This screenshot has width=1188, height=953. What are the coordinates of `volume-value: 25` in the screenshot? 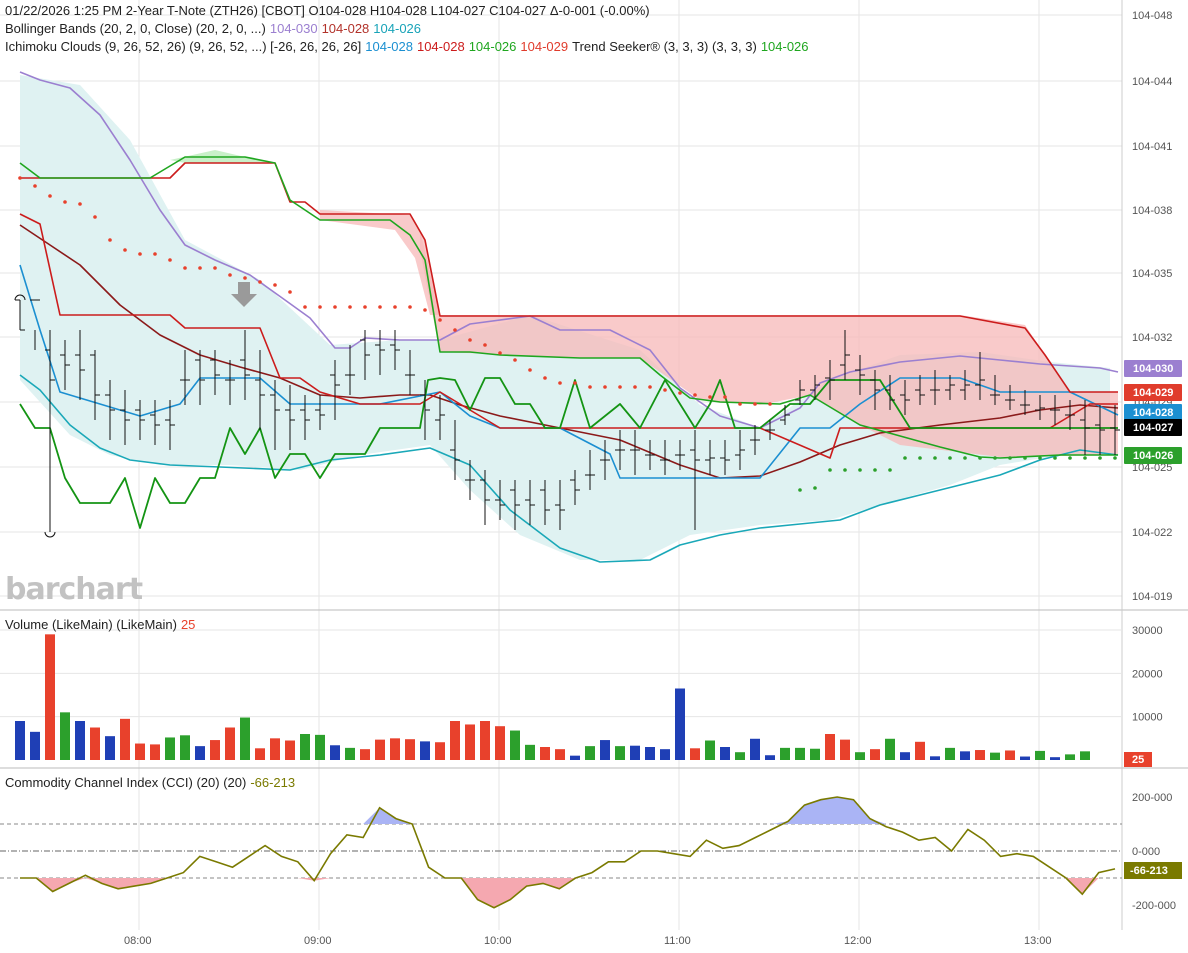 It's located at (188, 624).